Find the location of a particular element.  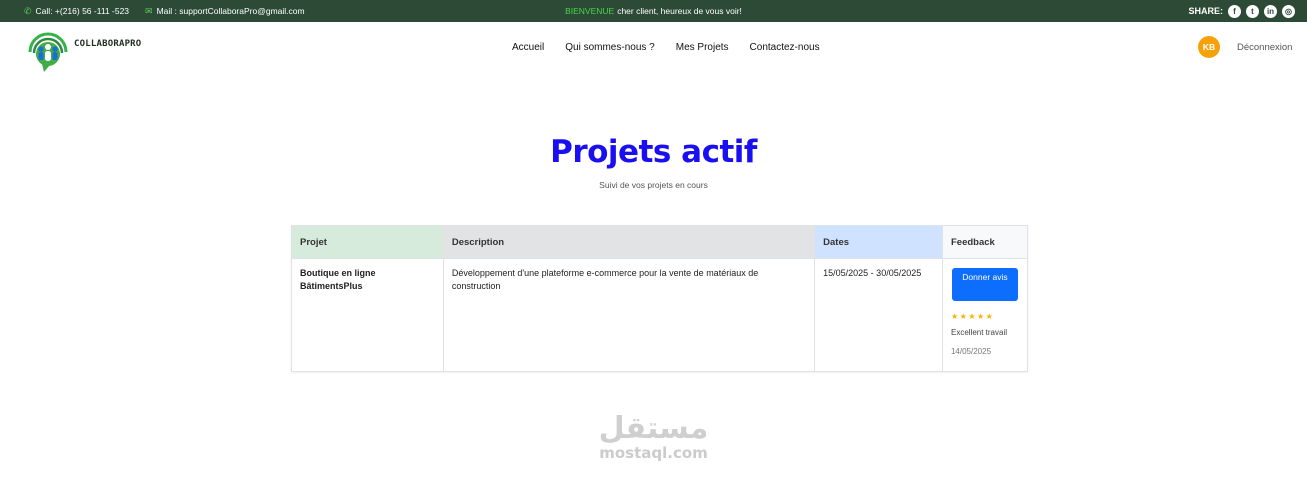

mail-info: ✉ Mail : supportCollaboraPro@gmail.com is located at coordinates (225, 11).